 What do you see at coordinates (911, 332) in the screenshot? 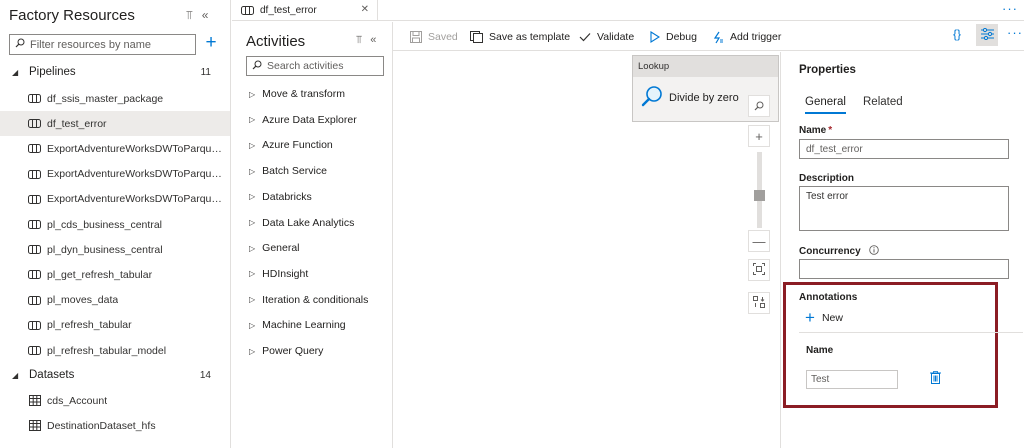
I see `annotations-divider` at bounding box center [911, 332].